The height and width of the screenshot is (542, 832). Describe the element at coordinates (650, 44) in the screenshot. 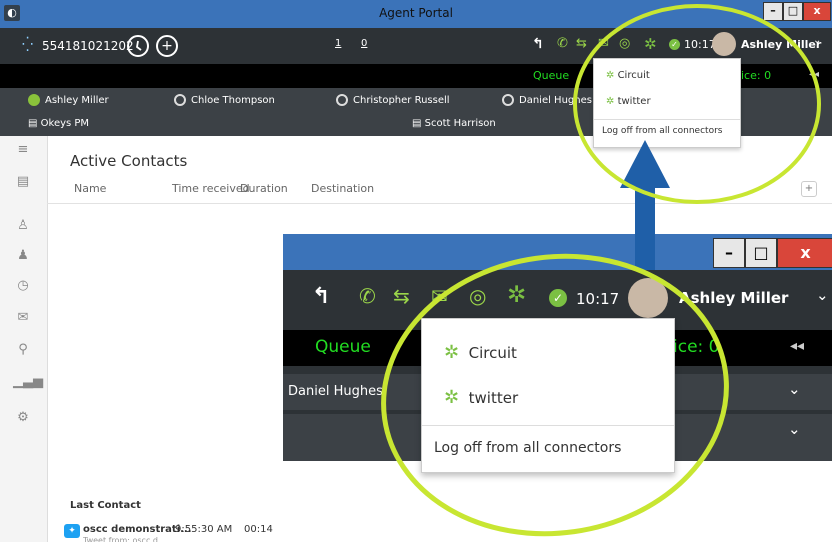

I see `connectors-icon: ✲` at that location.